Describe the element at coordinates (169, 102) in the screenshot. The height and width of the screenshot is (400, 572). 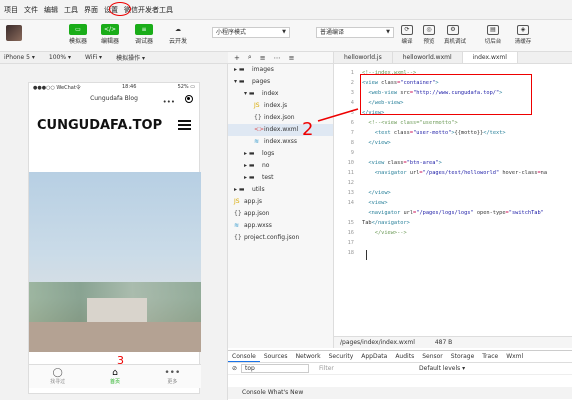
I see `more-icon: •••` at that location.